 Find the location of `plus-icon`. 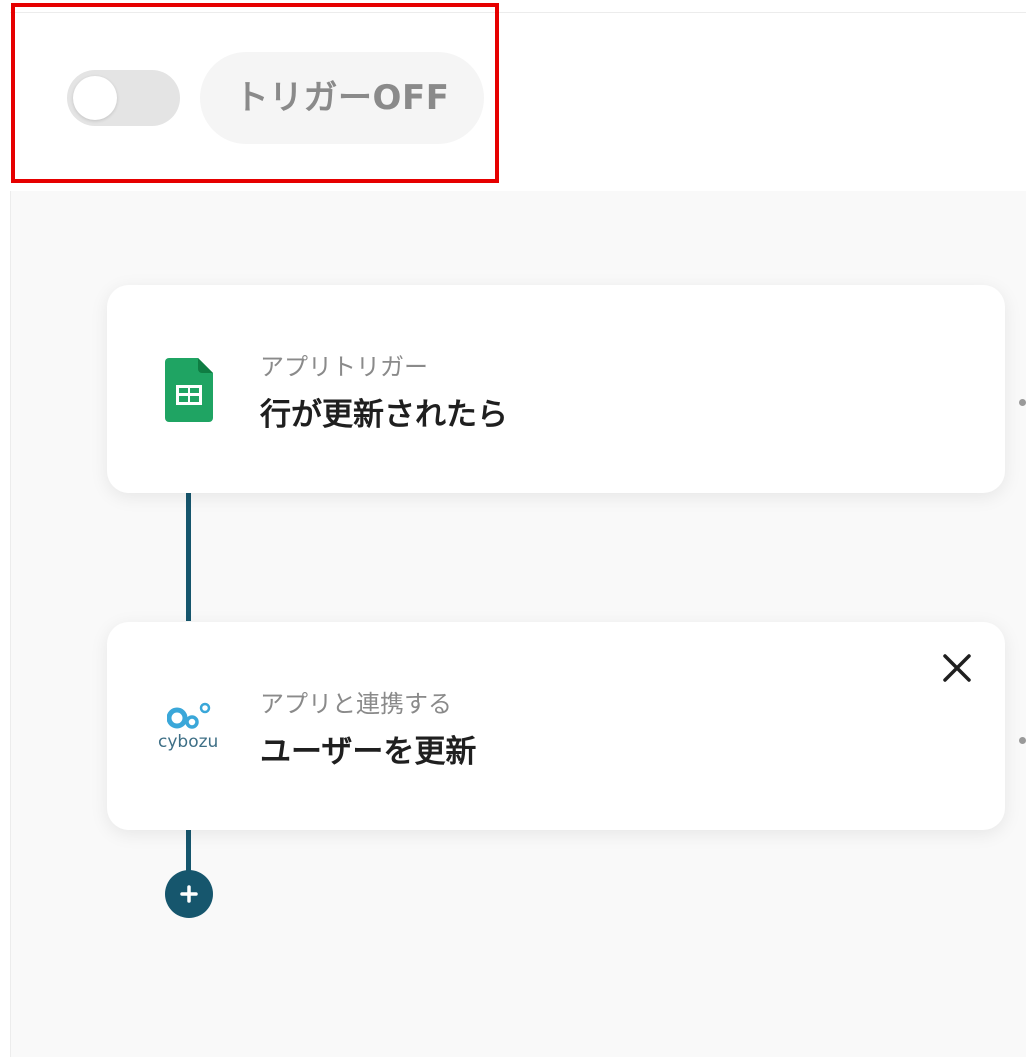

plus-icon is located at coordinates (189, 894).